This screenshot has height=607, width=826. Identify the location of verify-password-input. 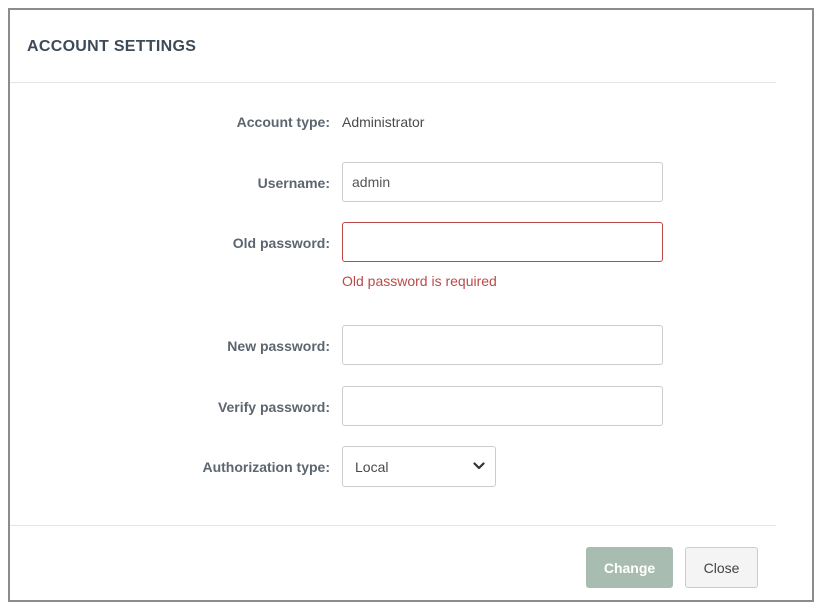
(502, 406).